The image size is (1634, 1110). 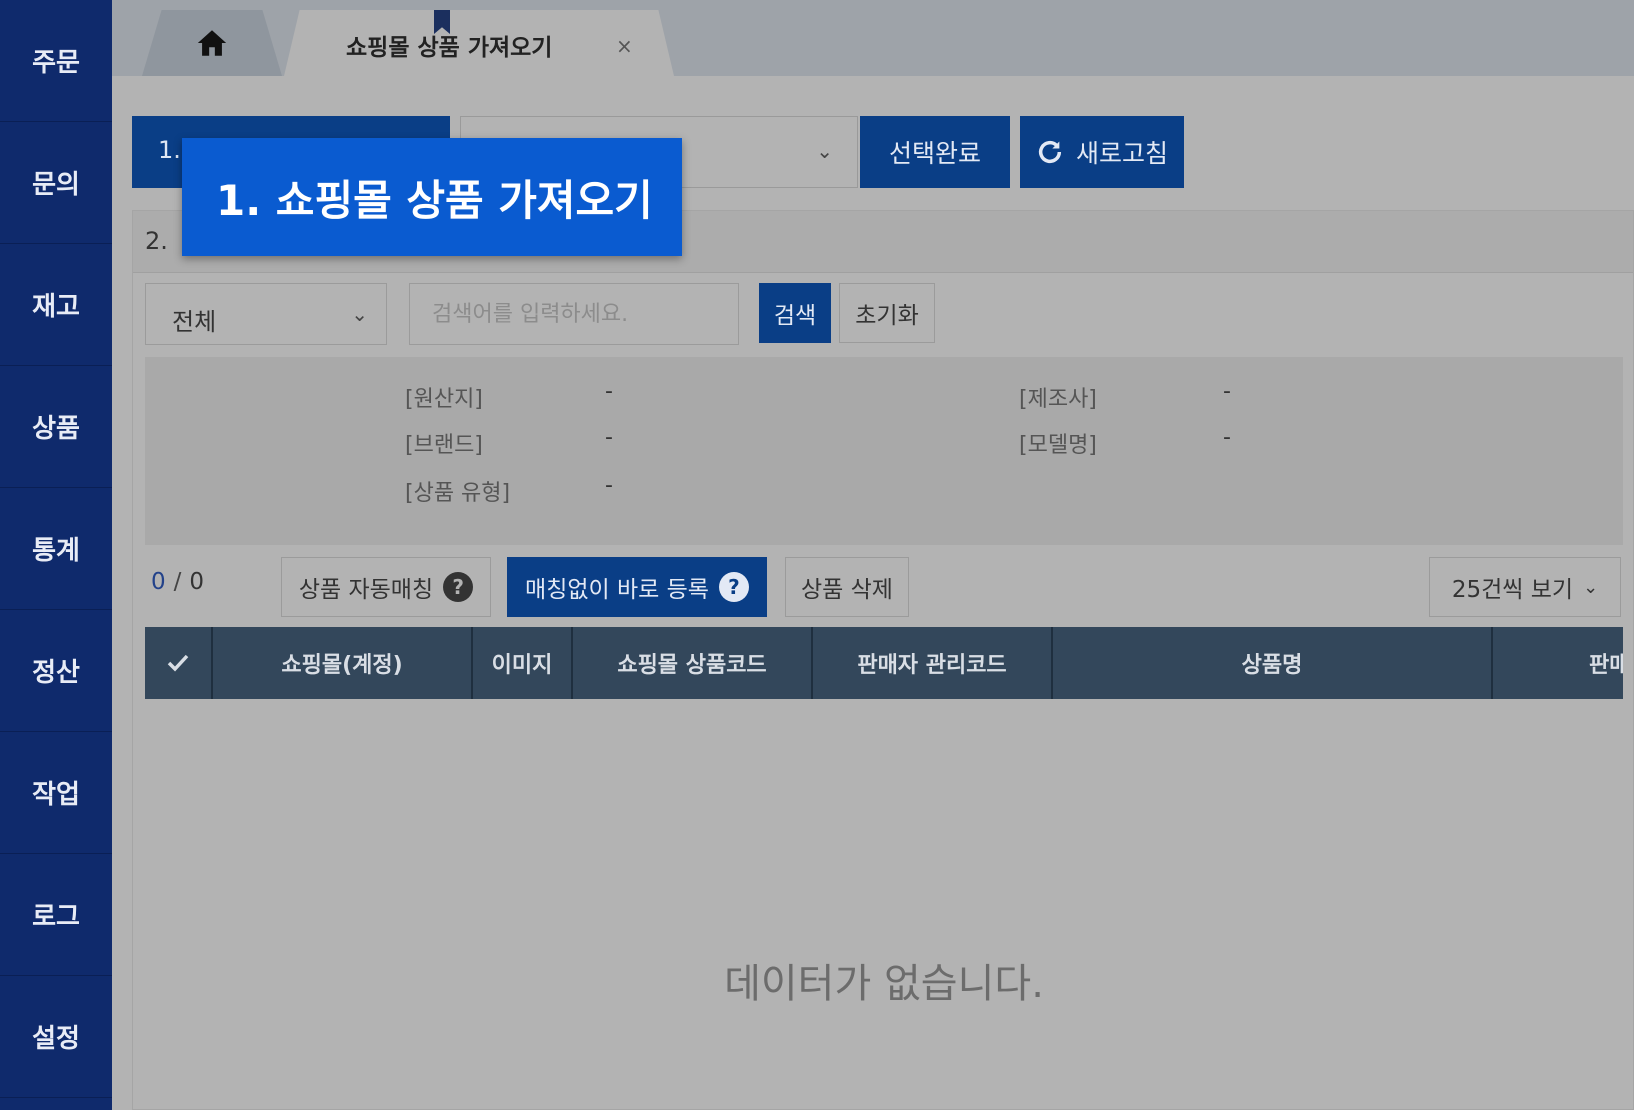 I want to click on selected-count: 0, so click(x=158, y=582).